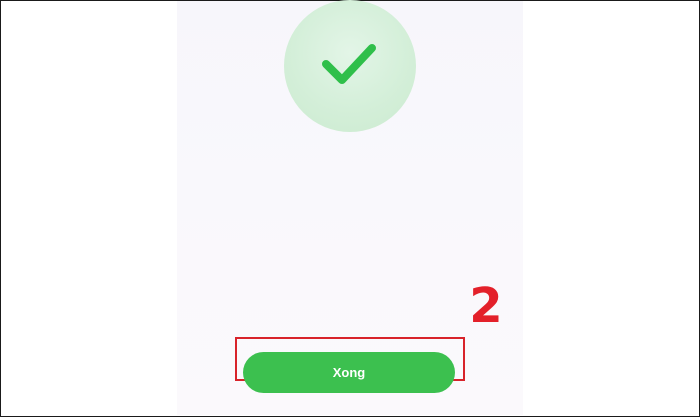  I want to click on success-check-circle, so click(350, 66).